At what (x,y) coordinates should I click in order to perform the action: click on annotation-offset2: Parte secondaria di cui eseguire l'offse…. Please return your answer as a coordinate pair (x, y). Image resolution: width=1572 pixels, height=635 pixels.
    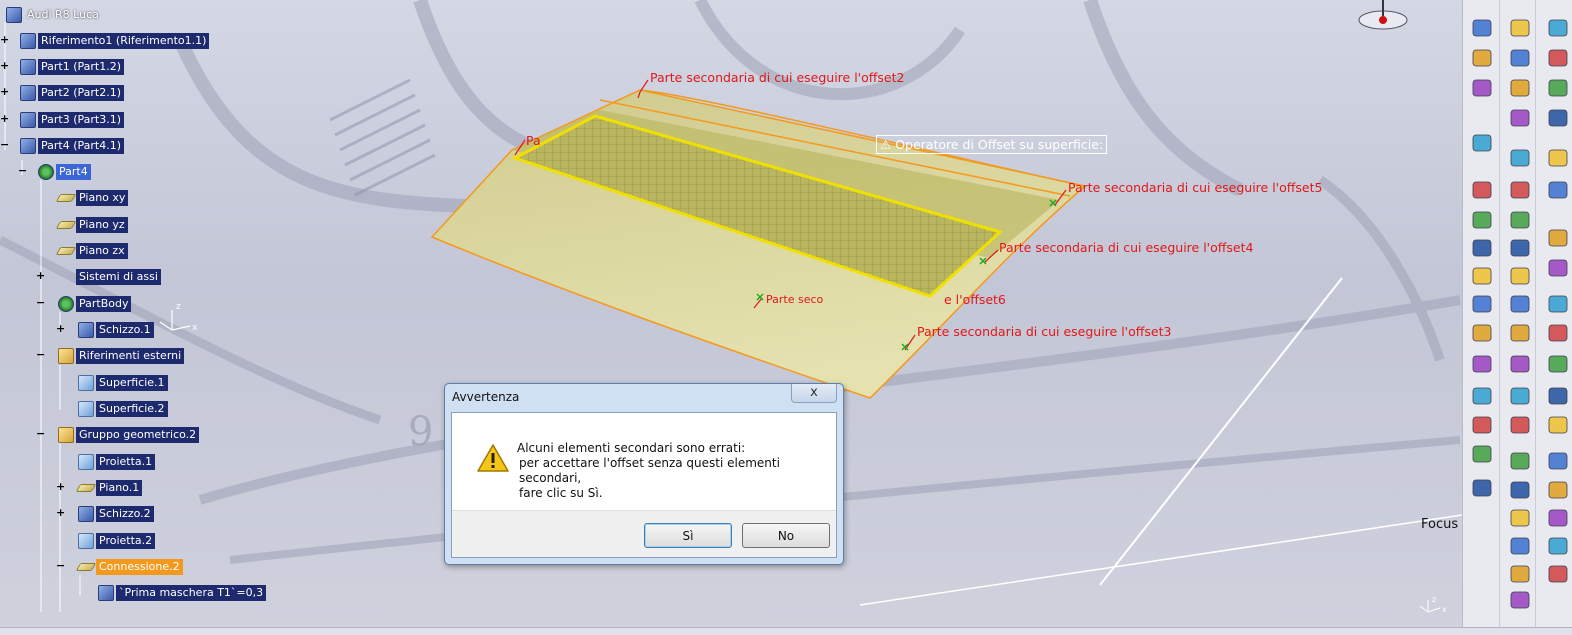
    Looking at the image, I should click on (777, 77).